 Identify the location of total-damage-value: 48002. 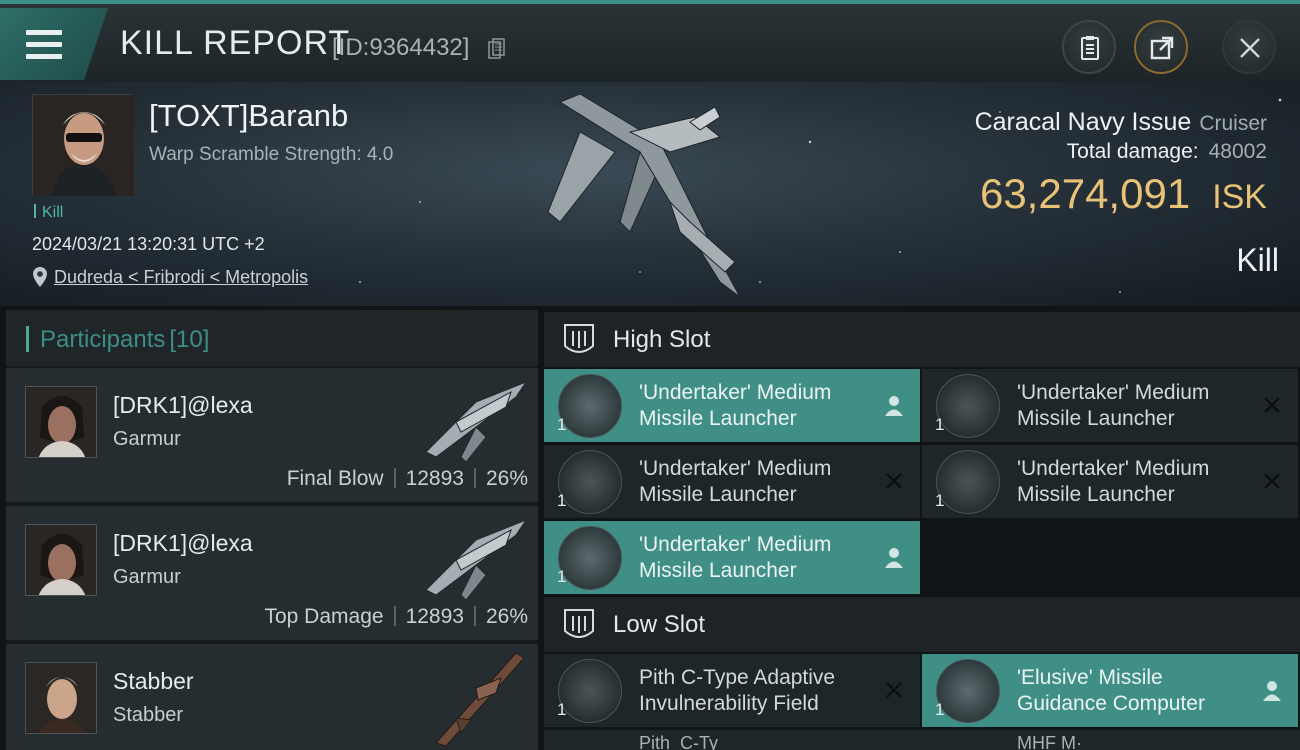
(1237, 151).